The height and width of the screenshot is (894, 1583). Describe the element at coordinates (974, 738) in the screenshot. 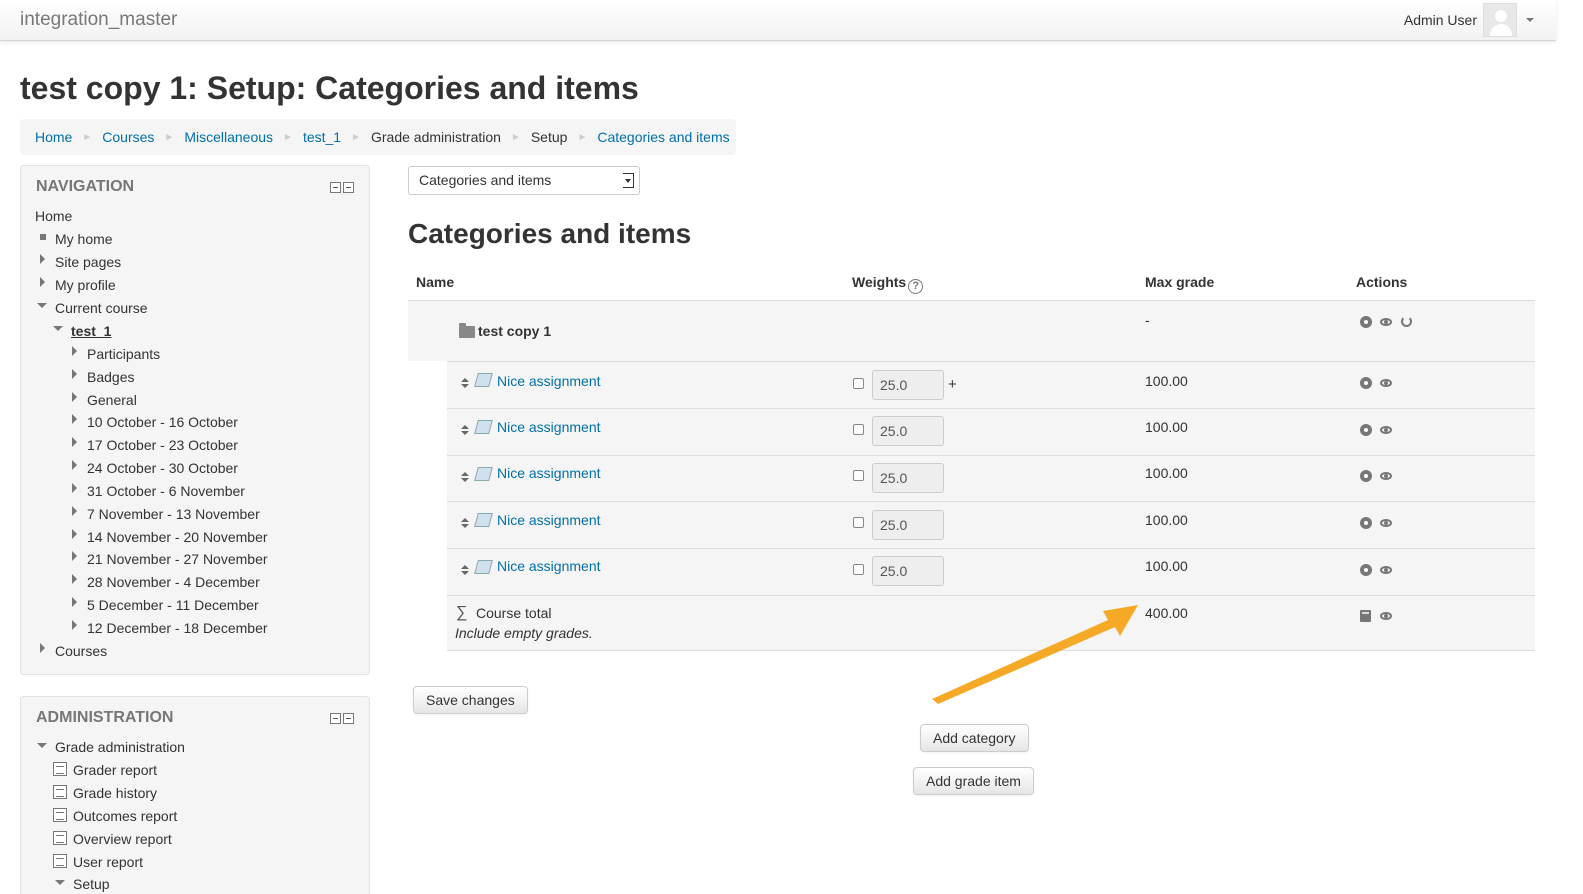

I see `add-category-button: Add category` at that location.